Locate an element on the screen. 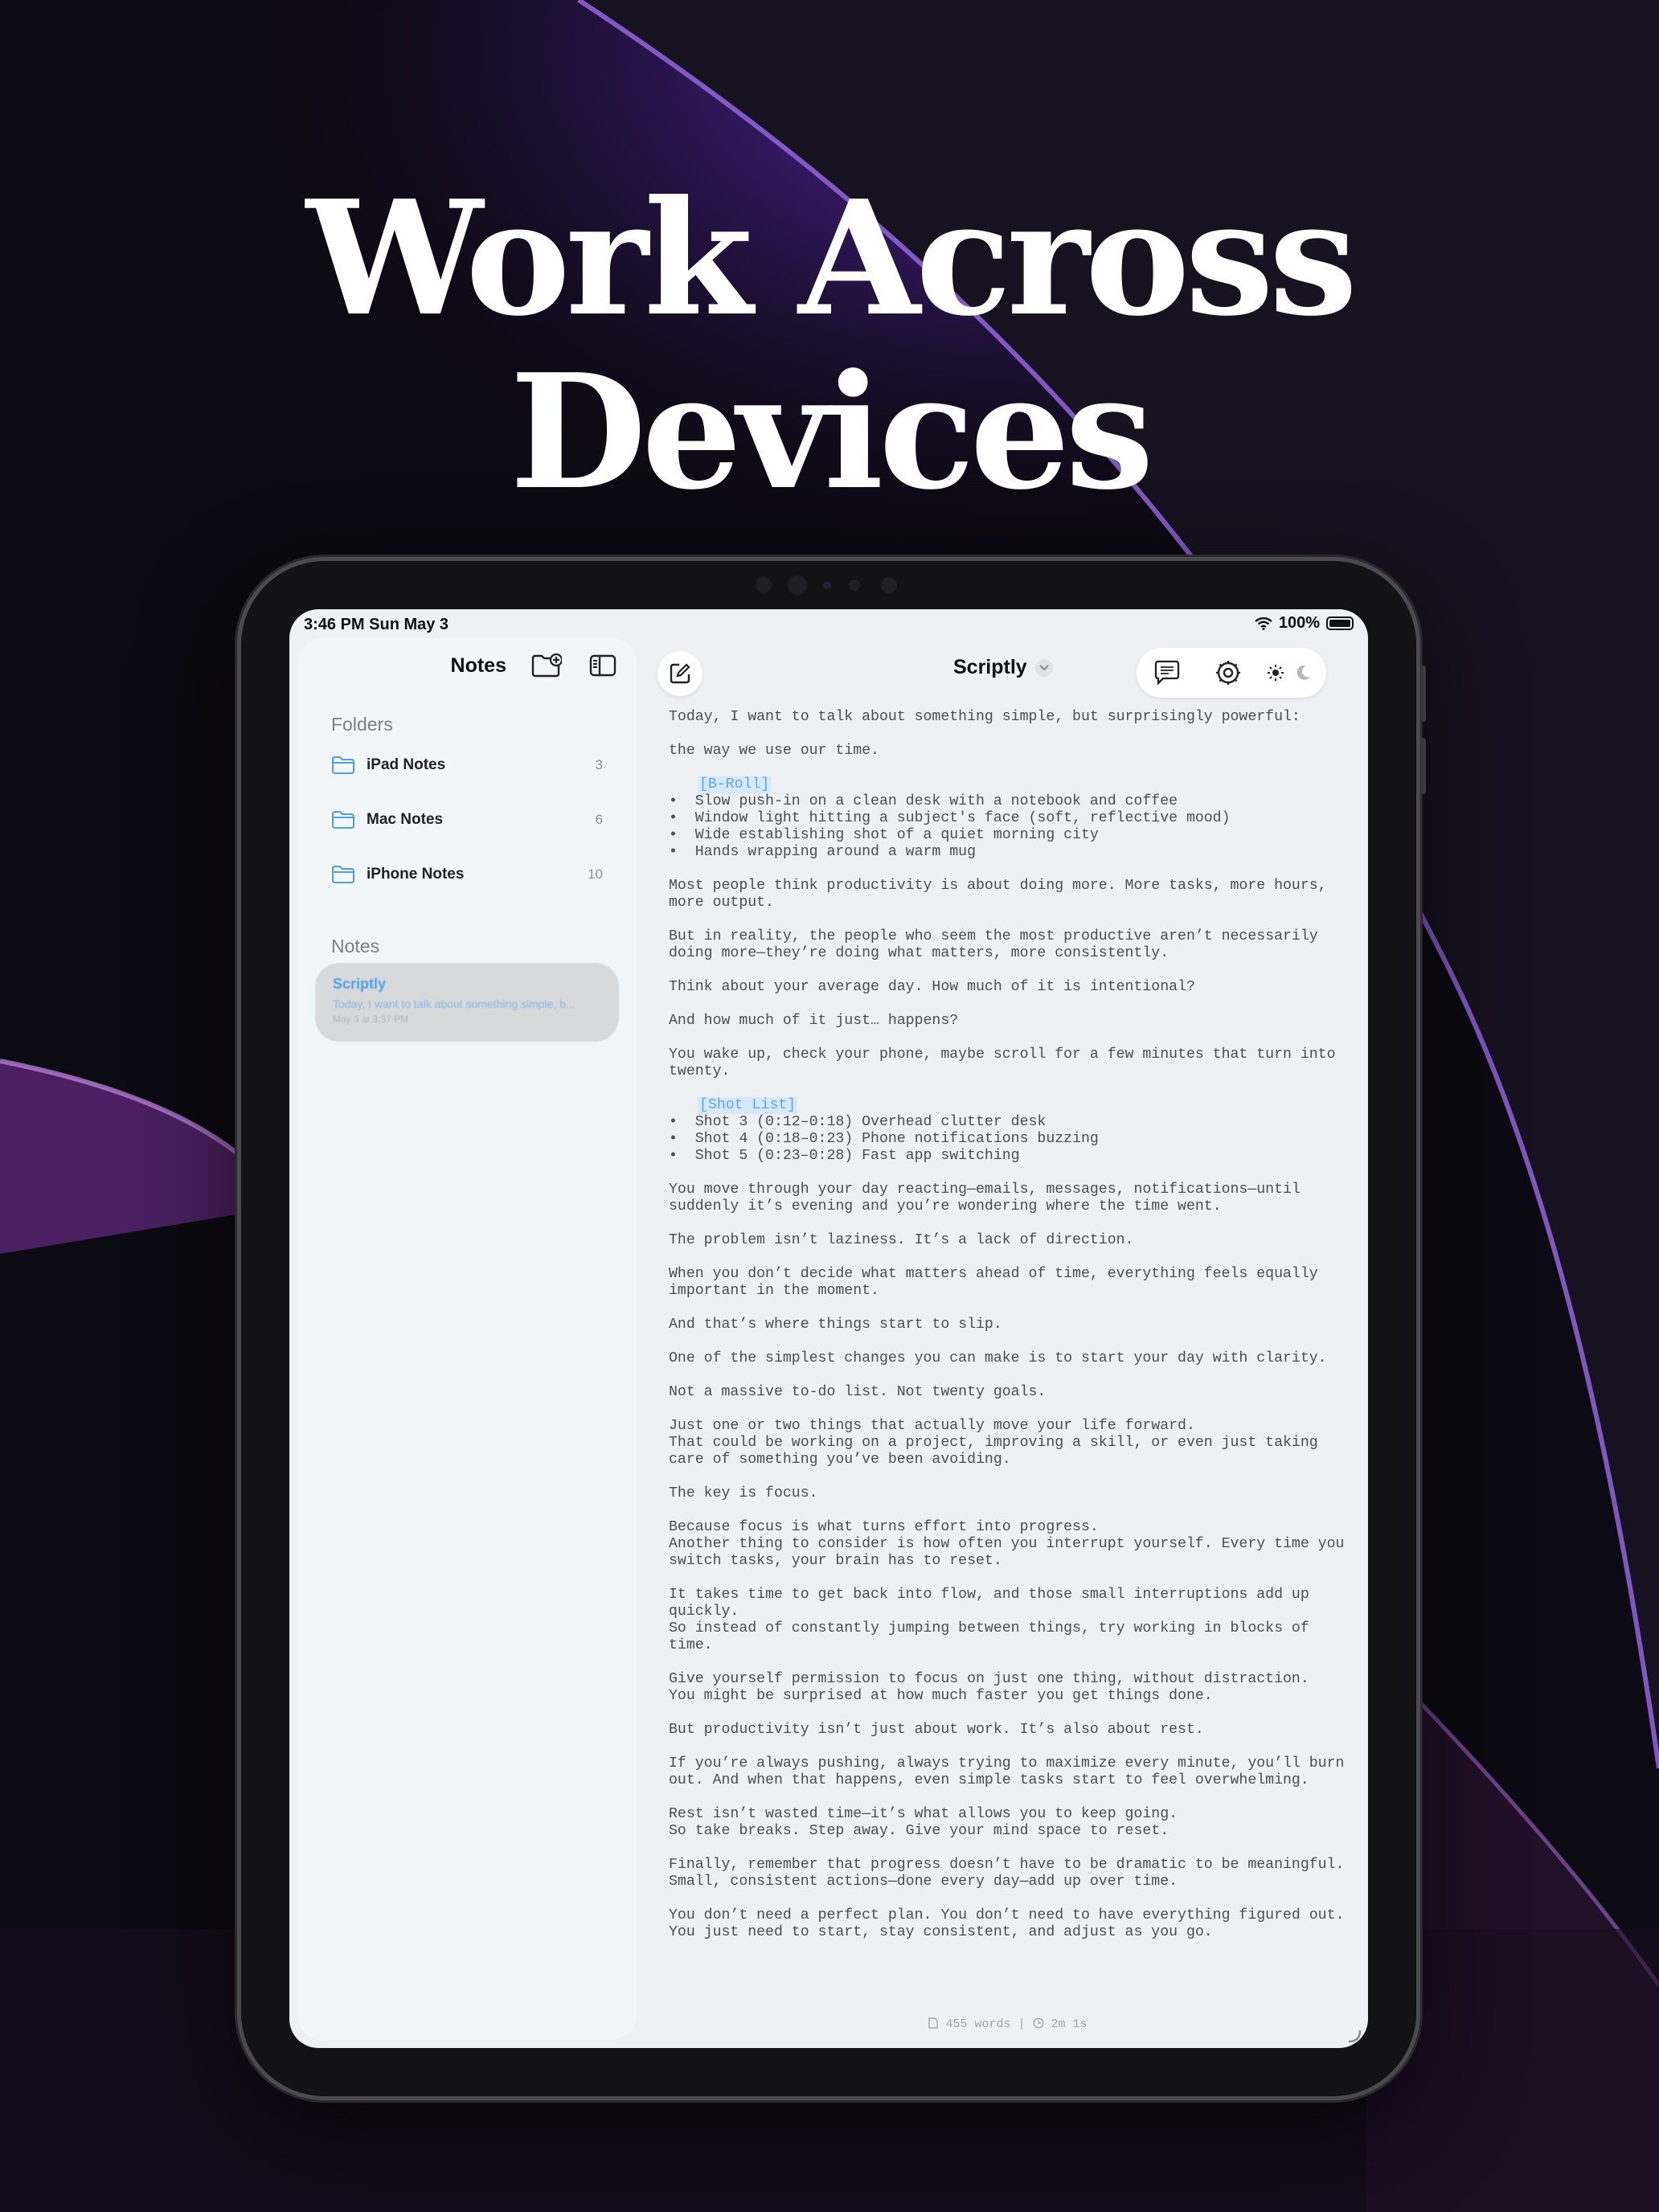 Image resolution: width=1659 pixels, height=2212 pixels. word-count: 455 words is located at coordinates (978, 2024).